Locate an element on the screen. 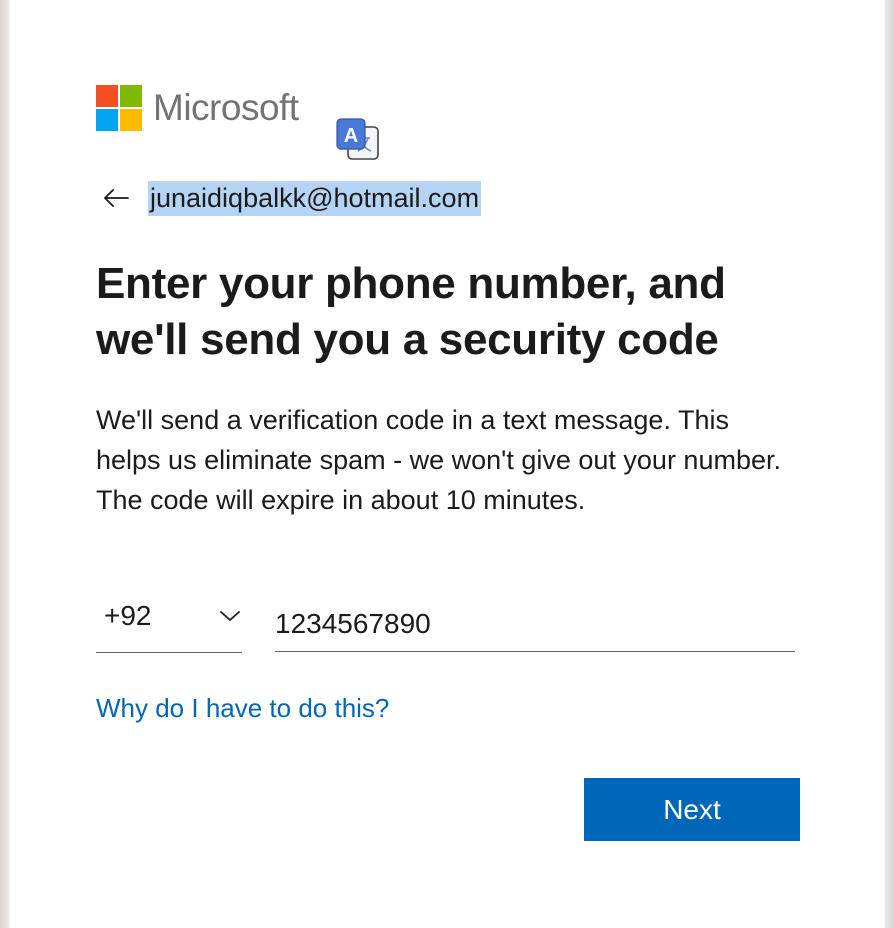  identity-banner: junaidiqbalkk@hotmail.com is located at coordinates (289, 198).